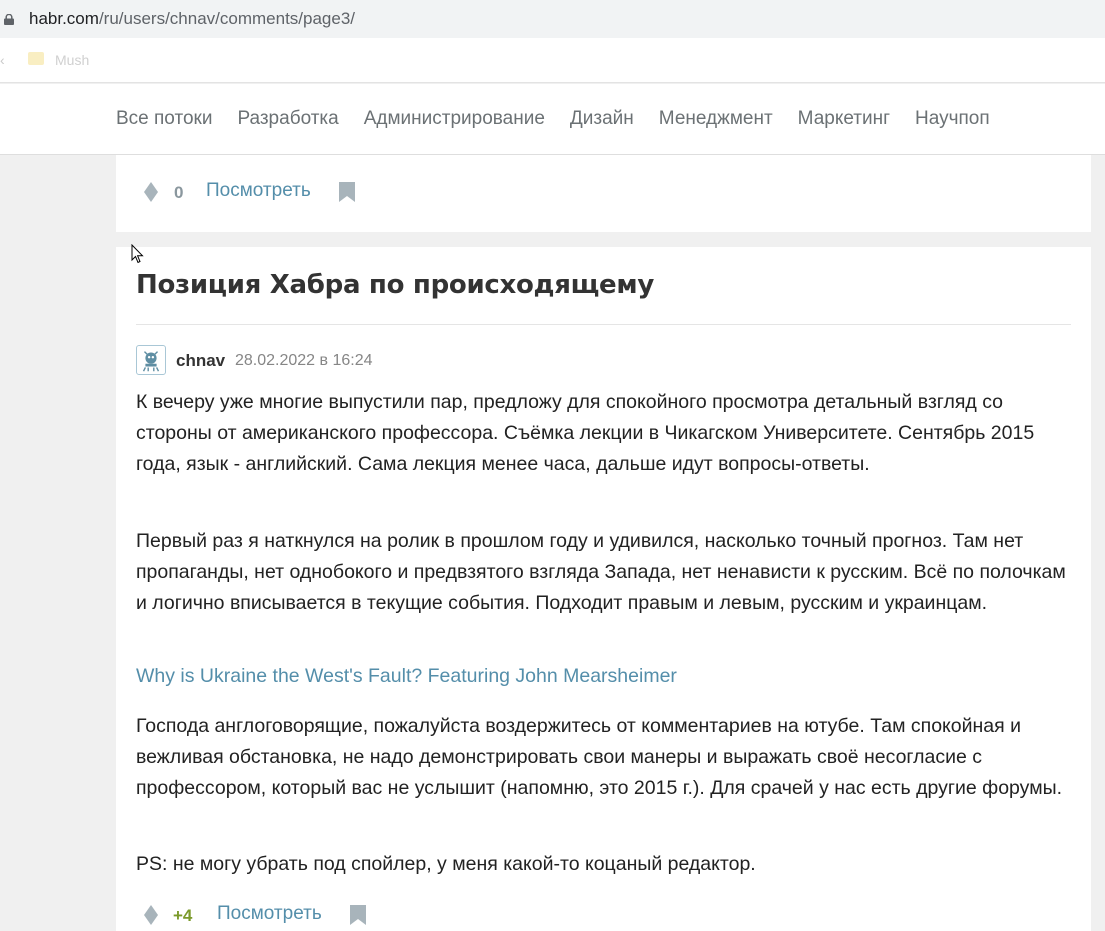  What do you see at coordinates (137, 254) in the screenshot?
I see `mouse-cursor-icon` at bounding box center [137, 254].